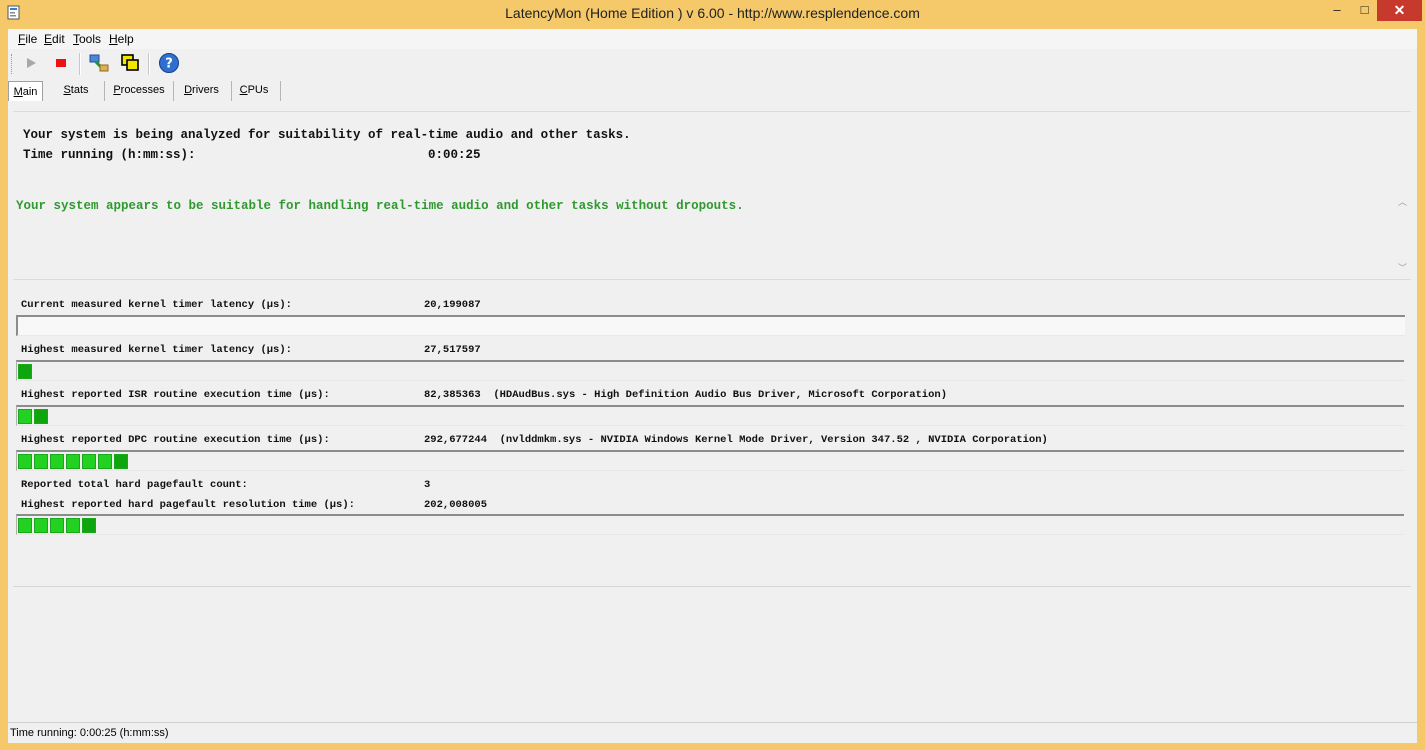 Image resolution: width=1425 pixels, height=750 pixels. What do you see at coordinates (452, 305) in the screenshot?
I see `metric-value: 20,199087` at bounding box center [452, 305].